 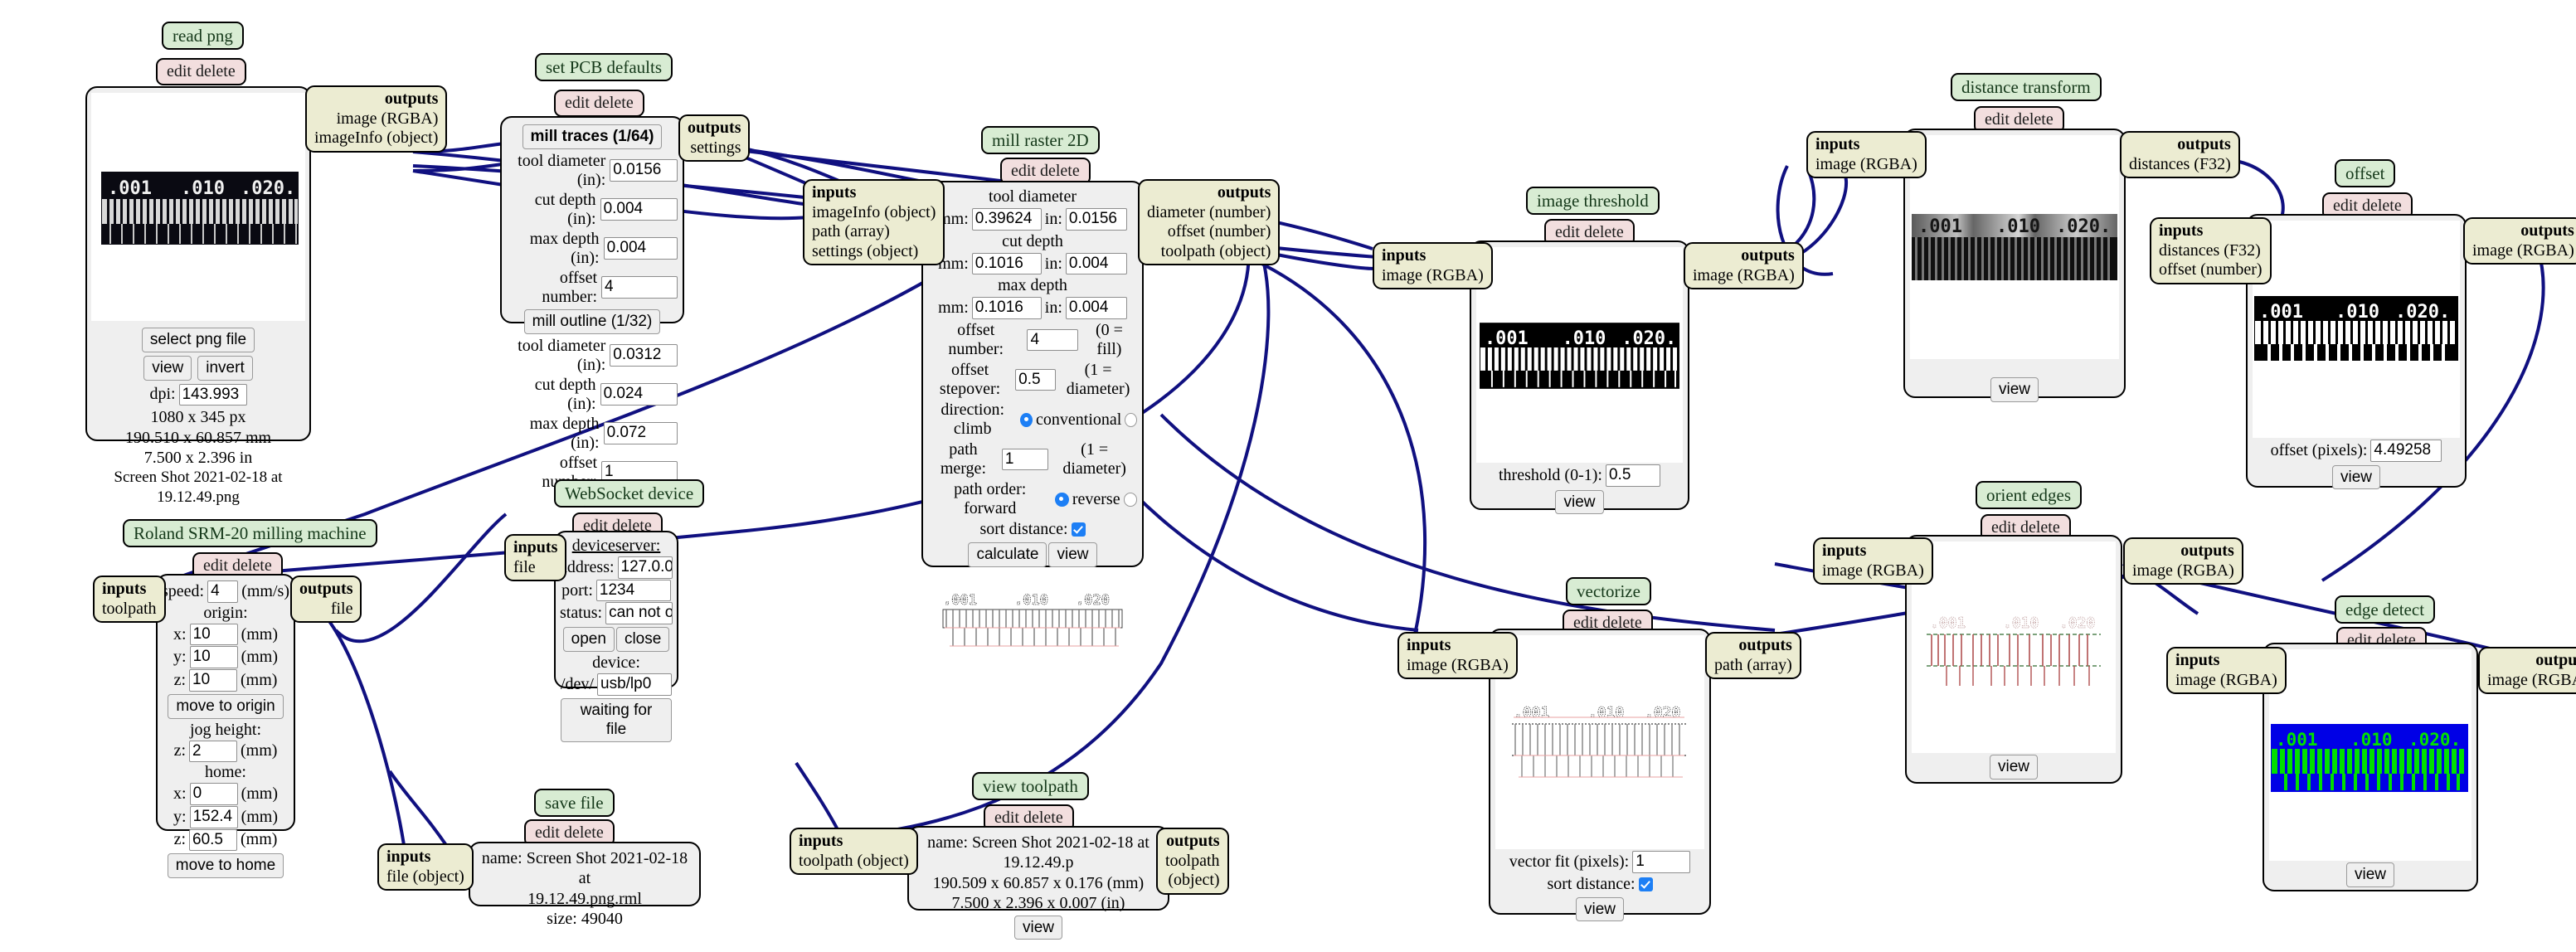 I want to click on close-button: close, so click(x=642, y=639).